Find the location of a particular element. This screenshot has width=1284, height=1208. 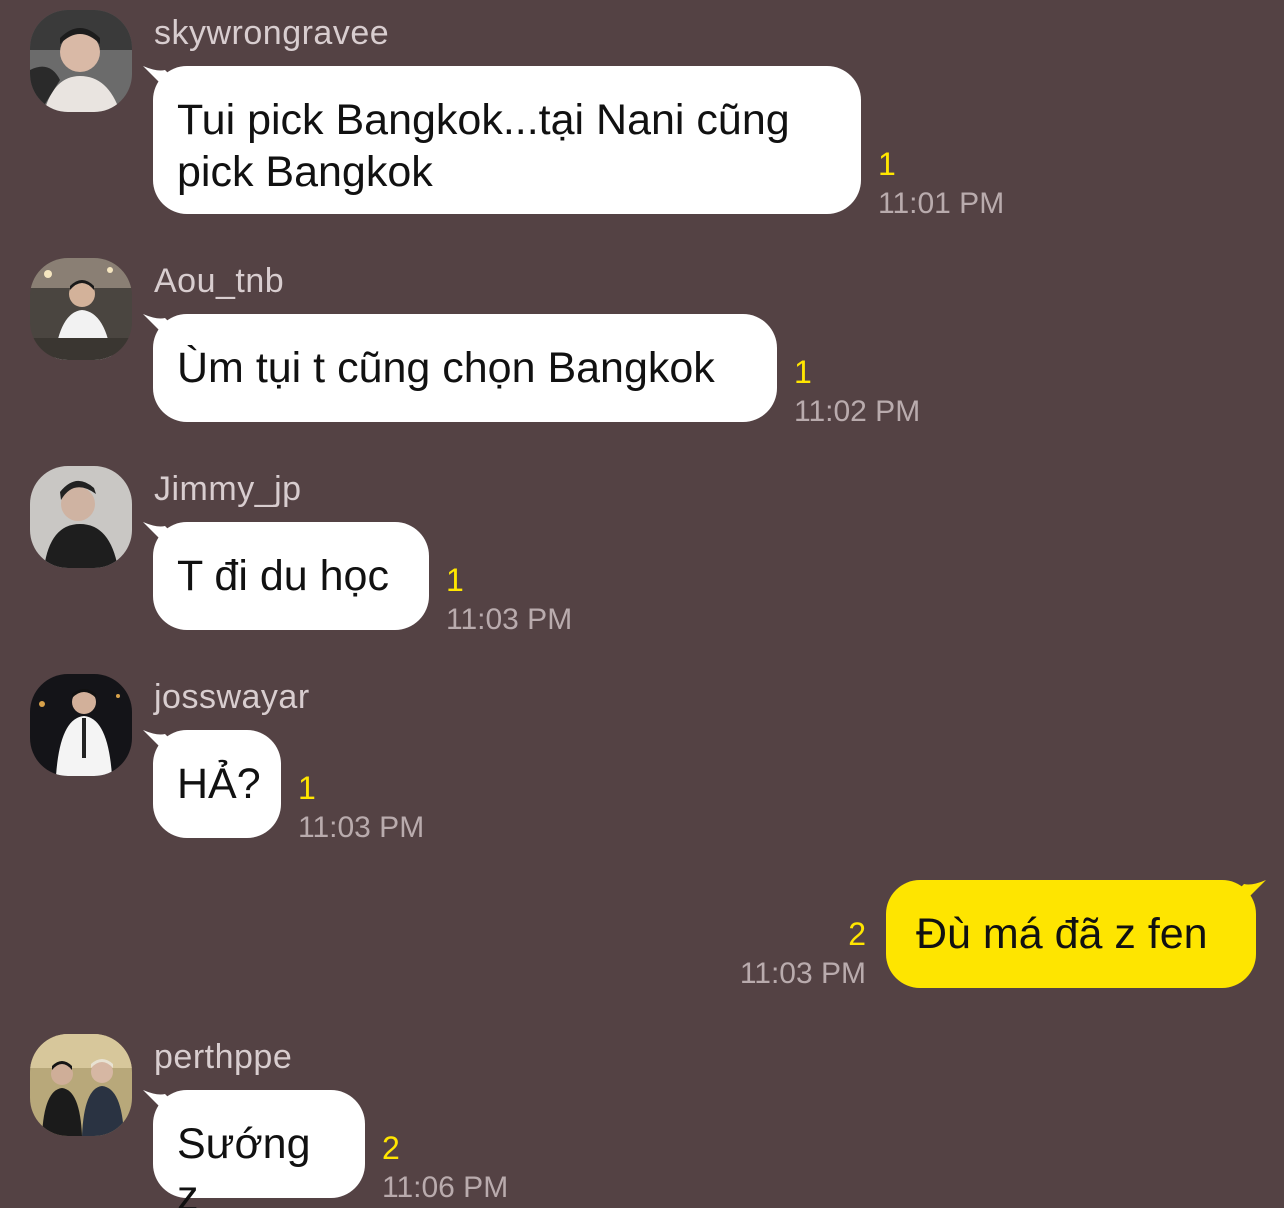

message-meta: 1 11:02 PM is located at coordinates (857, 392).